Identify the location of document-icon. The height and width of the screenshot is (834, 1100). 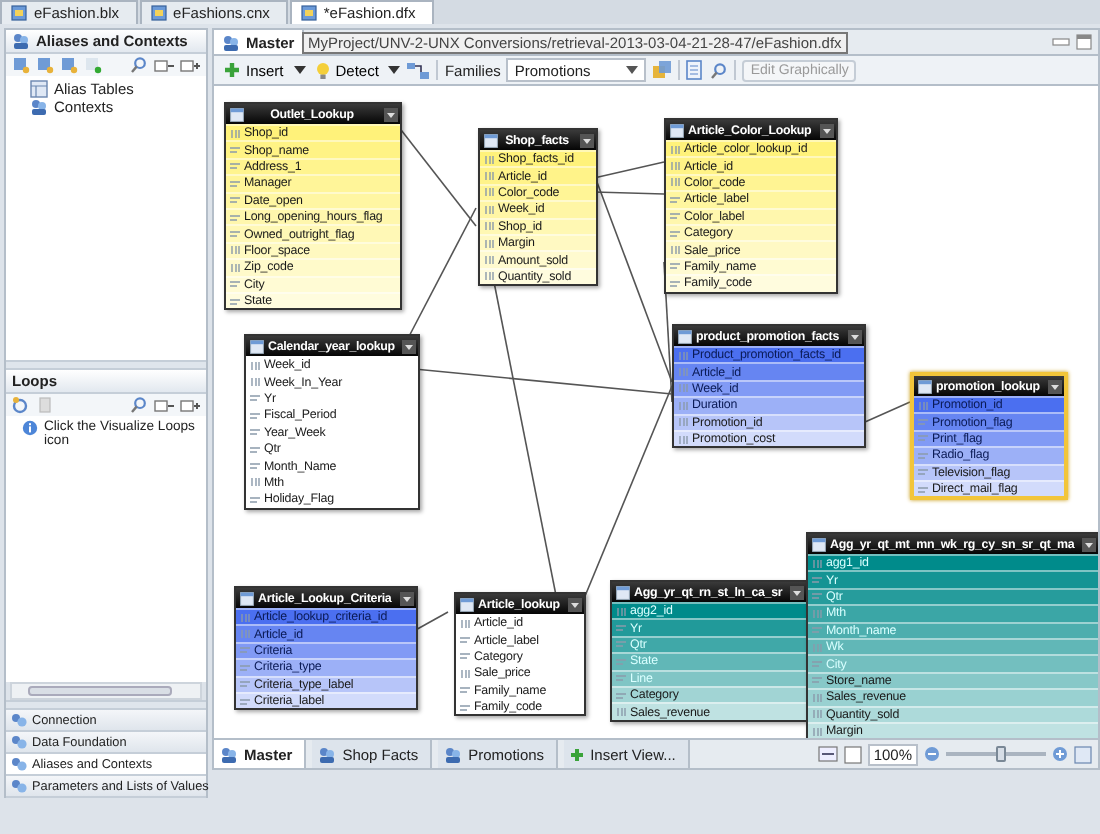
(695, 70).